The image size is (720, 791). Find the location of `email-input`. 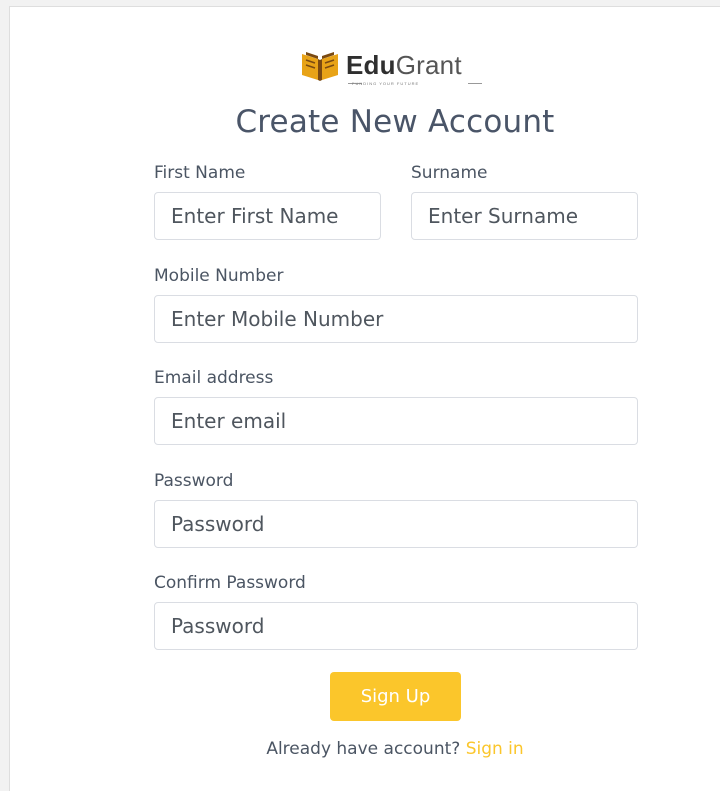

email-input is located at coordinates (396, 421).